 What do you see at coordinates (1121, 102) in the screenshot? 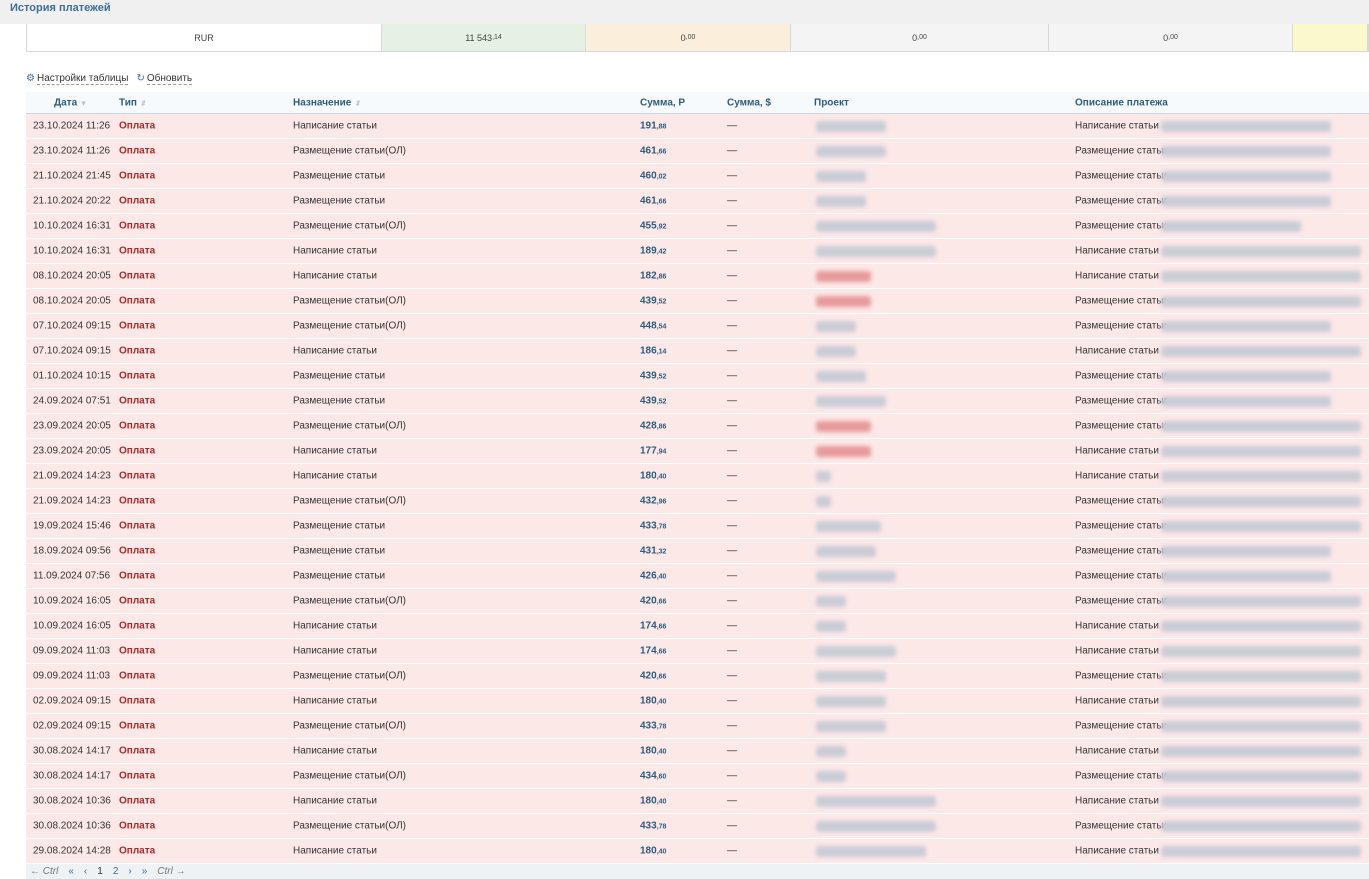
I see `column-description: Описание платежа` at bounding box center [1121, 102].